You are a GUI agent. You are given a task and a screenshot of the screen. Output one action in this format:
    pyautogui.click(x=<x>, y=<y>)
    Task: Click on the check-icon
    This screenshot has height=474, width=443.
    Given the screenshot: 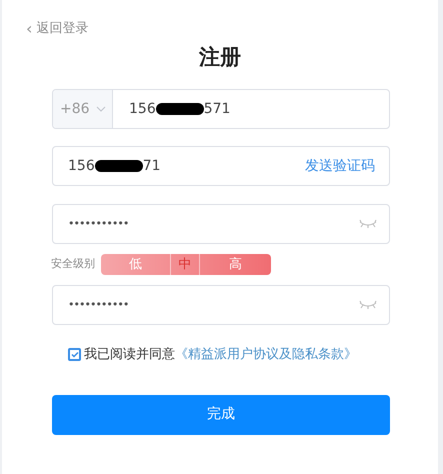 What is the action you would take?
    pyautogui.click(x=74, y=354)
    